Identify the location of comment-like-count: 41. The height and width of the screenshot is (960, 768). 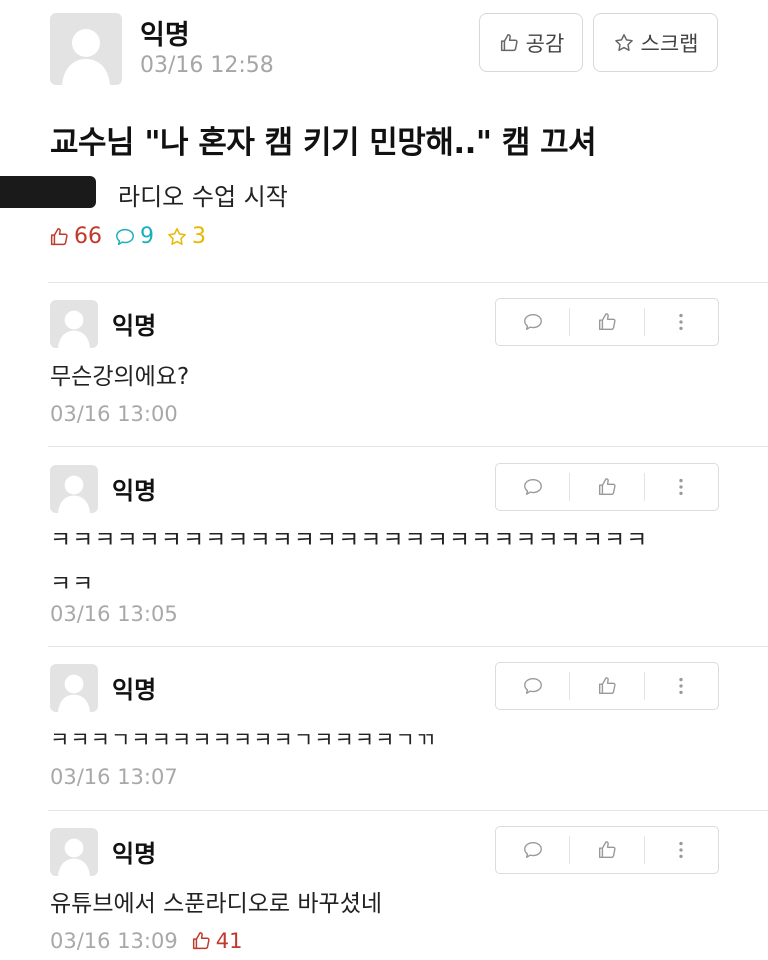
(216, 941).